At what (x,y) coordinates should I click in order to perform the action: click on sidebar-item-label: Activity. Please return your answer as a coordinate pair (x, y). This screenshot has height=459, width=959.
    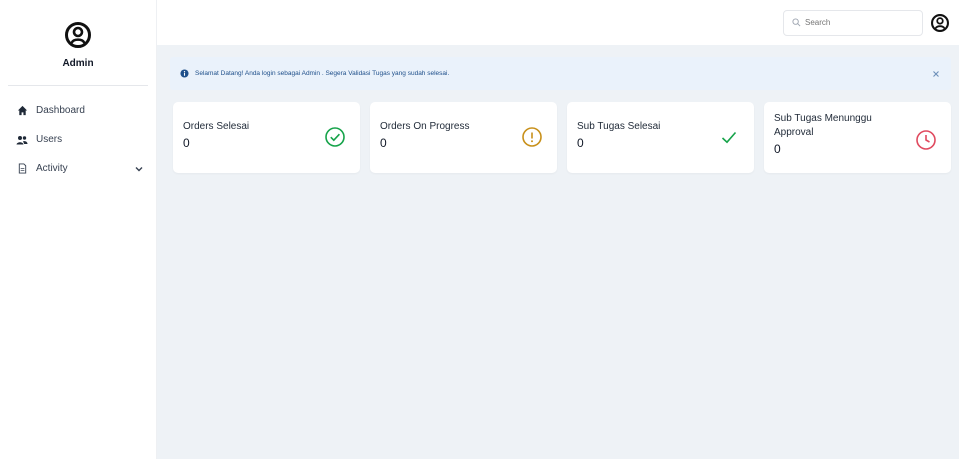
    Looking at the image, I should click on (52, 168).